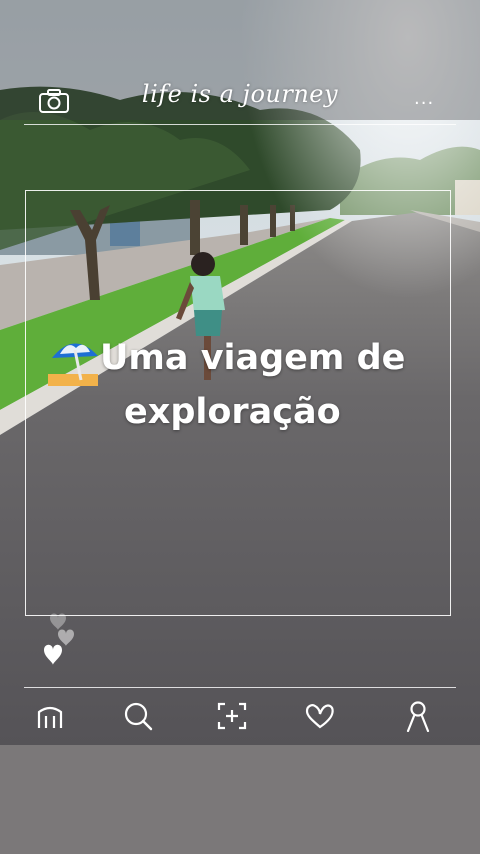  Describe the element at coordinates (60, 638) in the screenshot. I see `floating-hearts-icon` at that location.